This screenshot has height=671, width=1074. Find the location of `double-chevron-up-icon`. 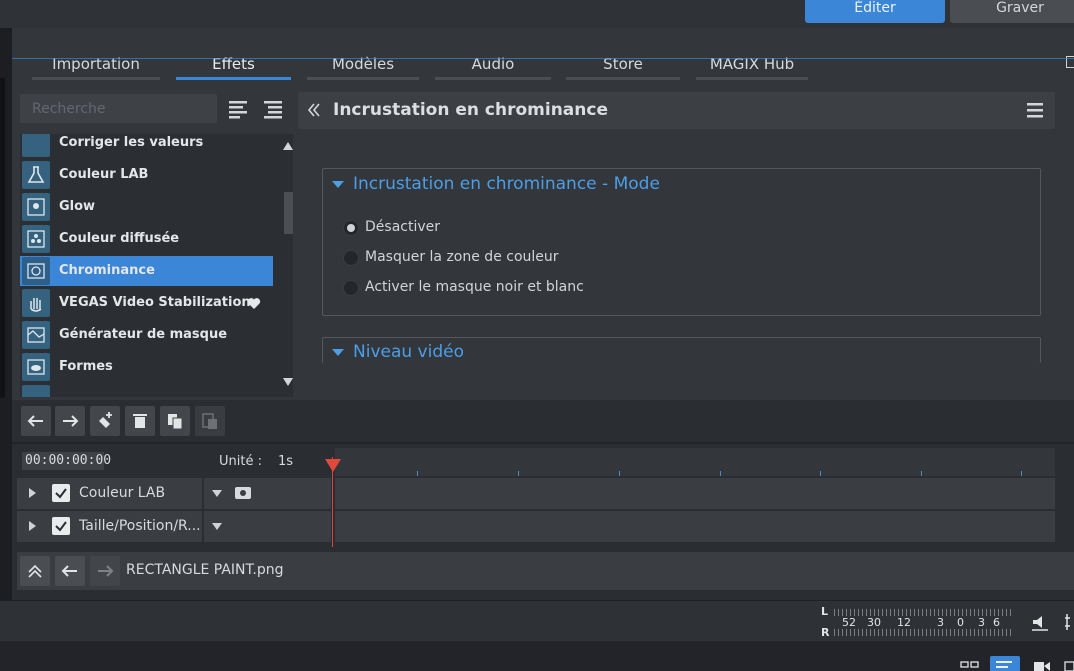

double-chevron-up-icon is located at coordinates (35, 571).